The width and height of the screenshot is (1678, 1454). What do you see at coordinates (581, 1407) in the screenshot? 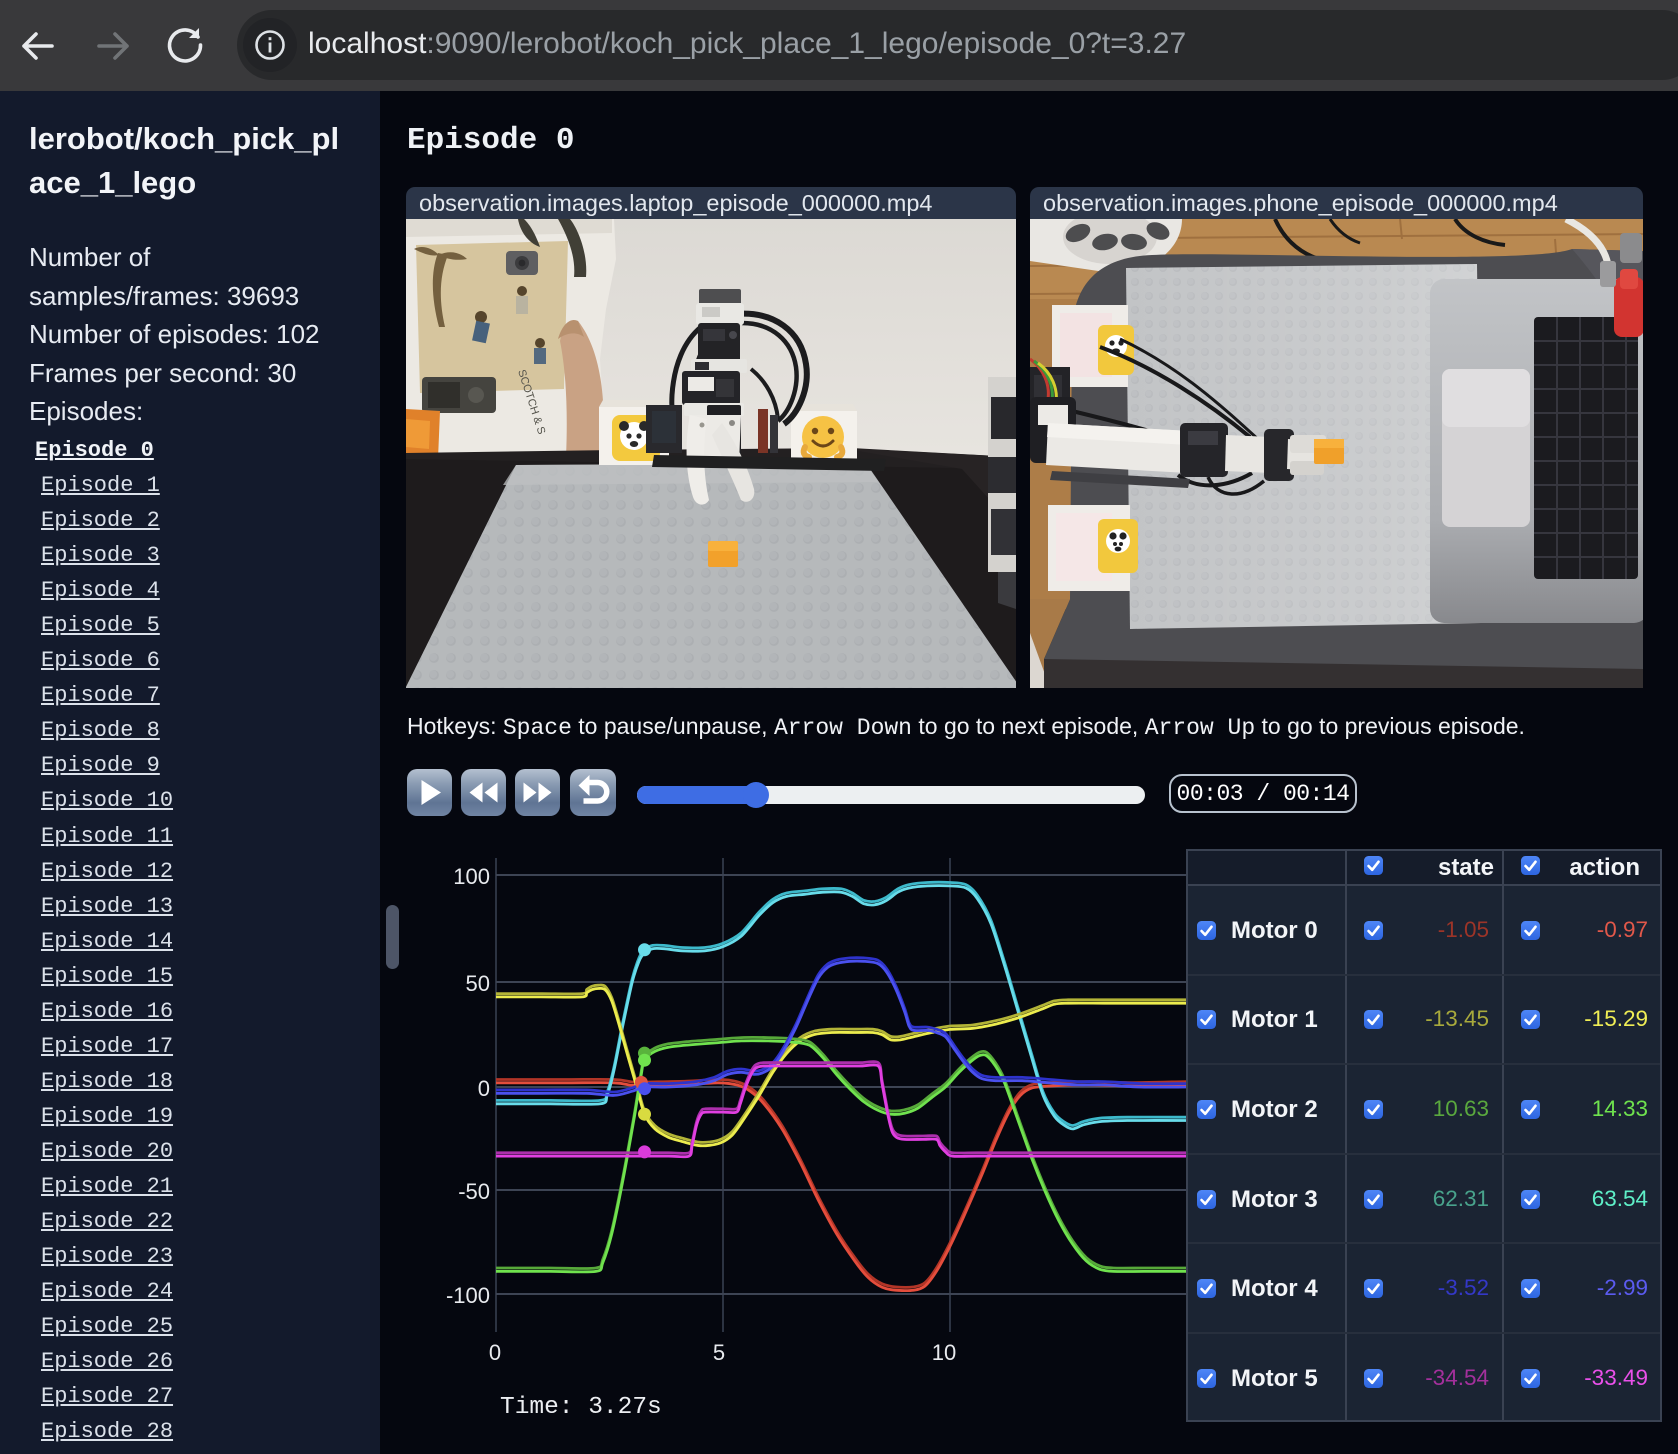
I see `svg-text: Time: 3.27s` at bounding box center [581, 1407].